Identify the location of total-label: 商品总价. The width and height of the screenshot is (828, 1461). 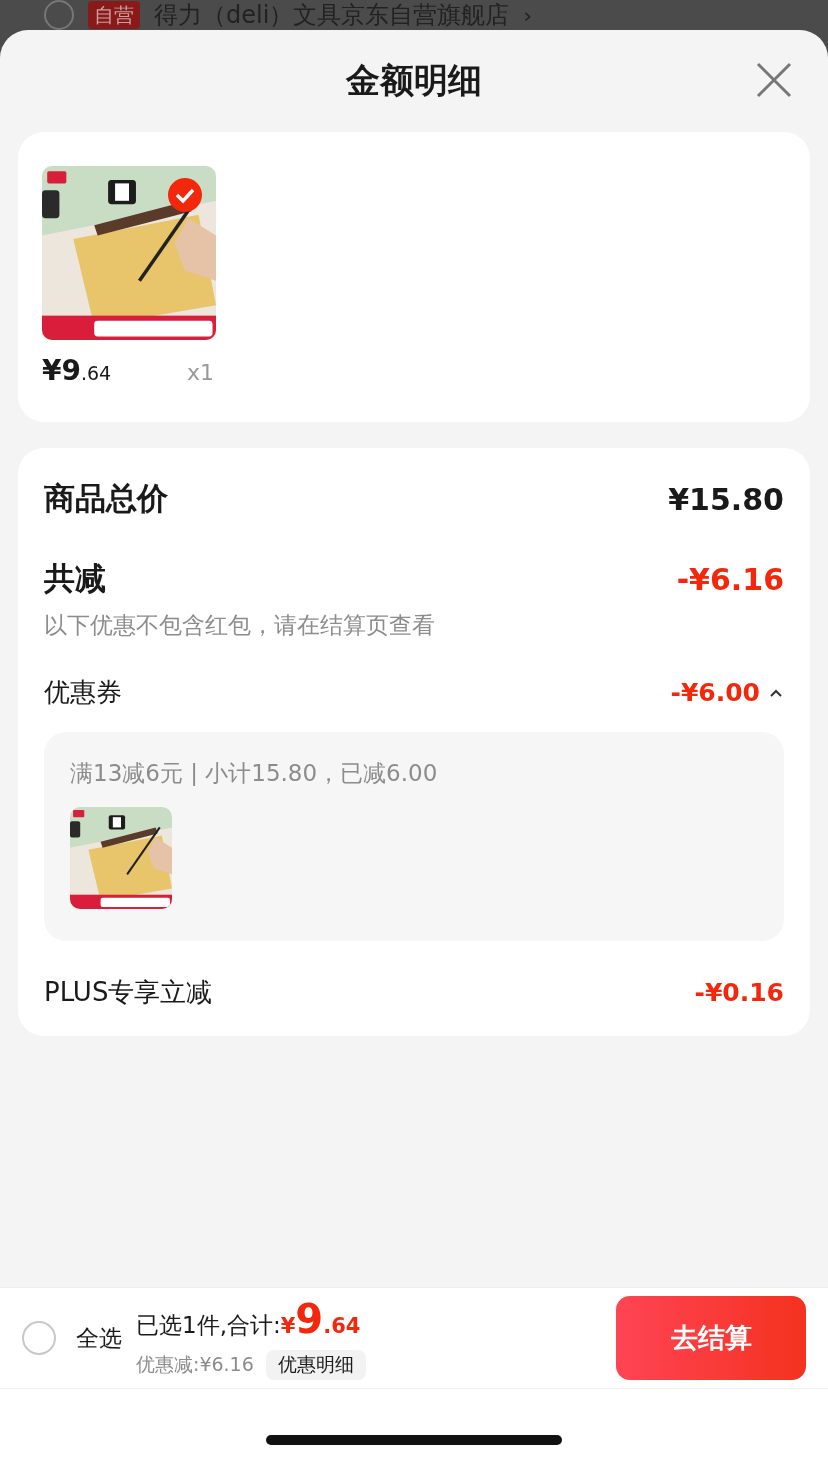
(106, 498).